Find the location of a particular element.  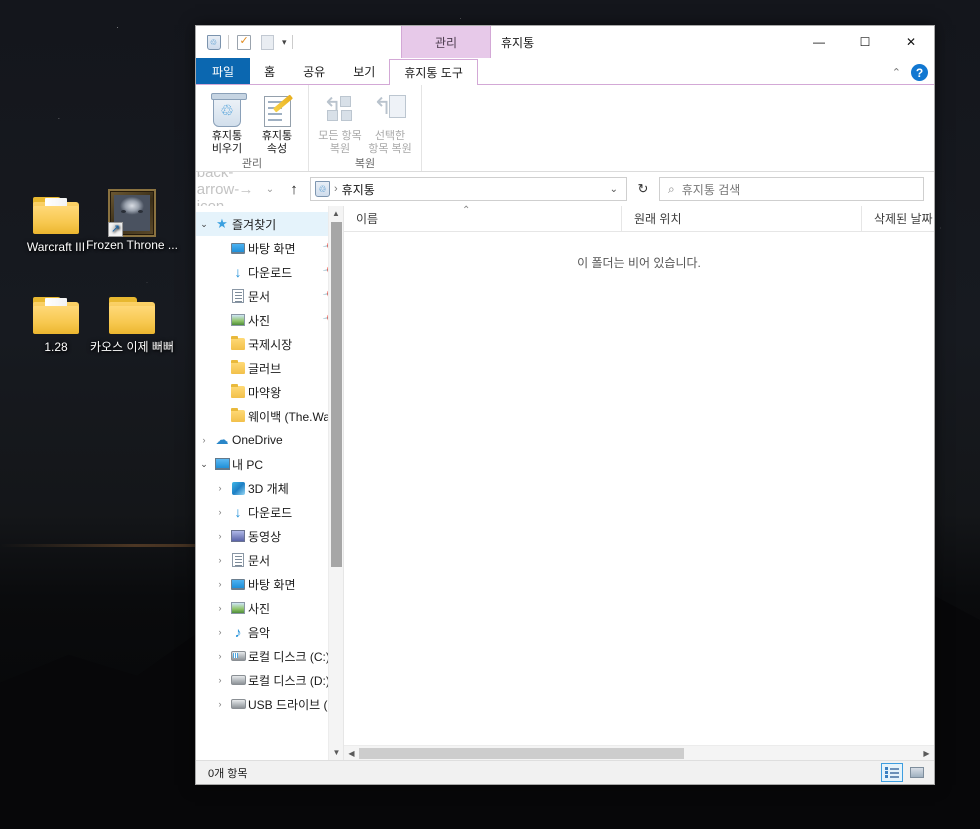

nav-item: › ↓ 다운로드 is located at coordinates (269, 512).